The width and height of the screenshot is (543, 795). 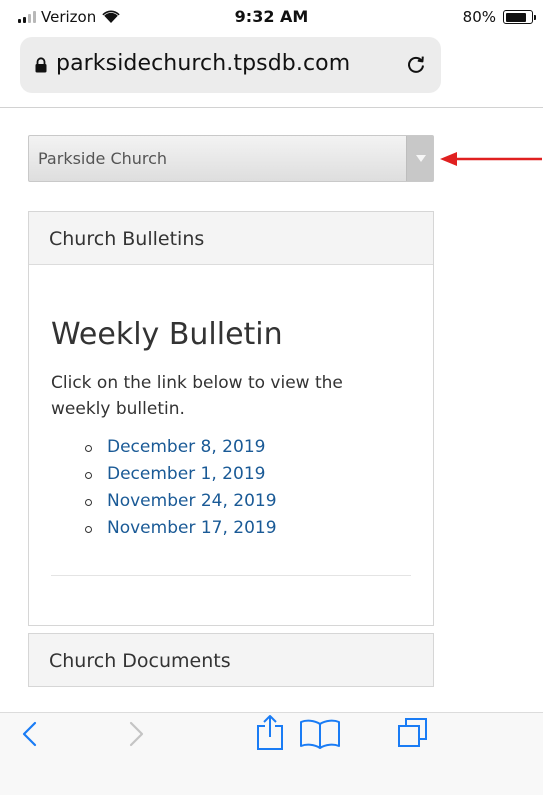 I want to click on bulletin-link: November 17, 2019, so click(x=192, y=528).